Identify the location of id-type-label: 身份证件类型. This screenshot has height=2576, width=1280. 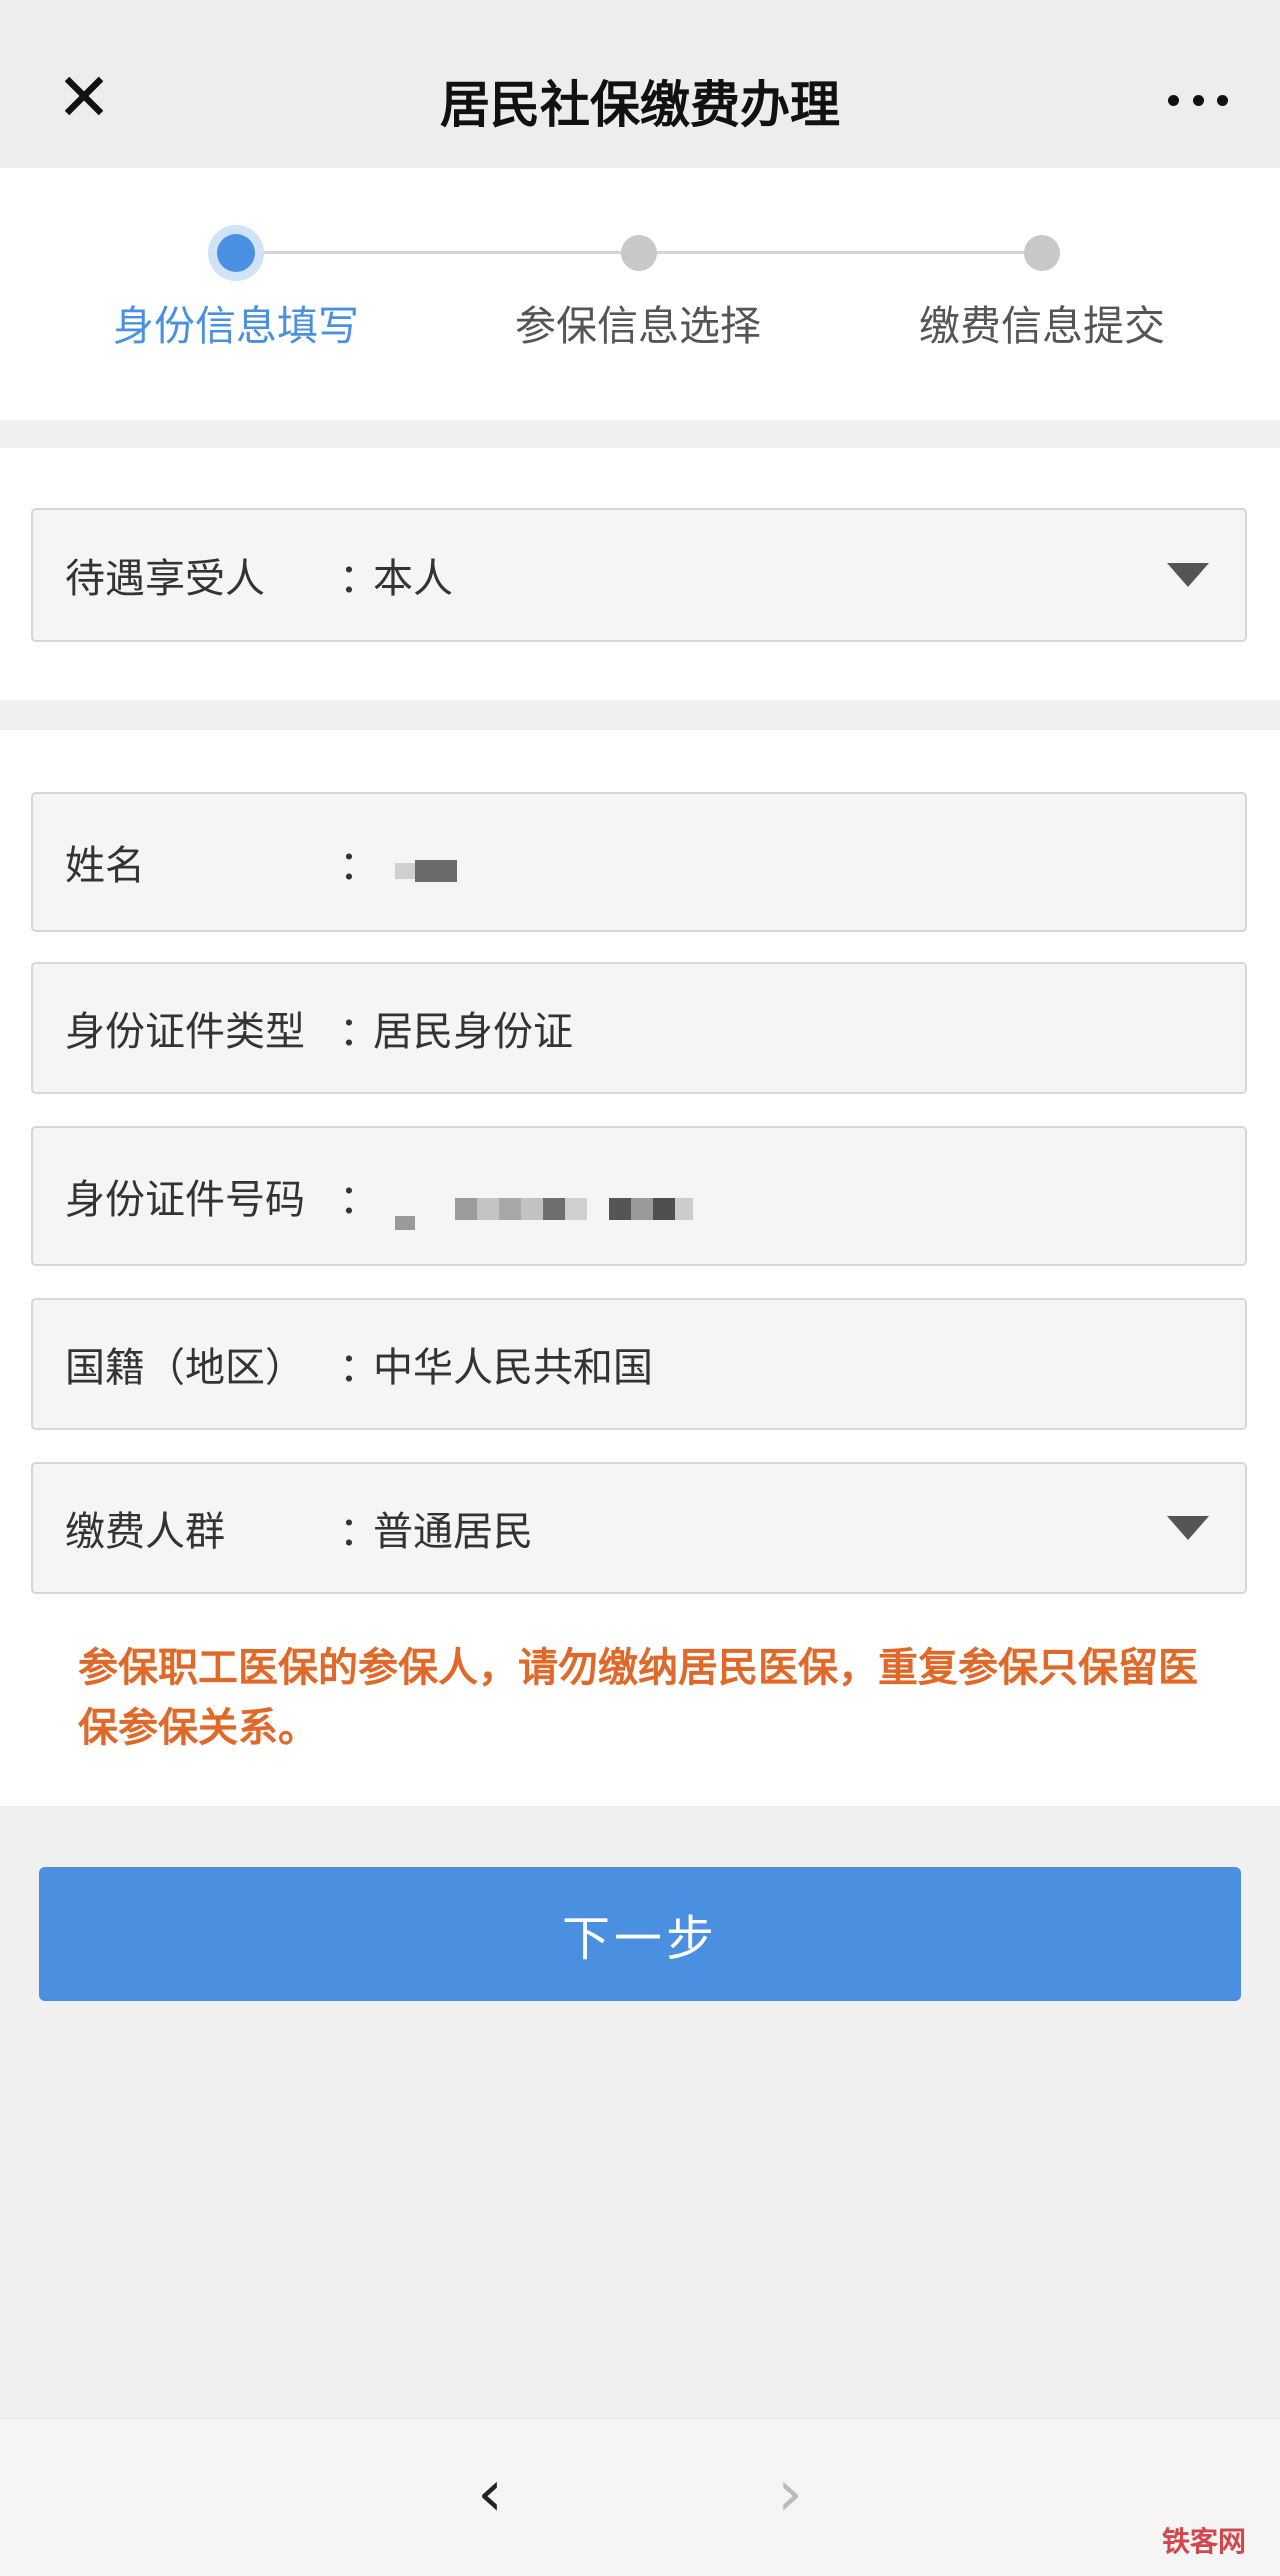
(185, 1032).